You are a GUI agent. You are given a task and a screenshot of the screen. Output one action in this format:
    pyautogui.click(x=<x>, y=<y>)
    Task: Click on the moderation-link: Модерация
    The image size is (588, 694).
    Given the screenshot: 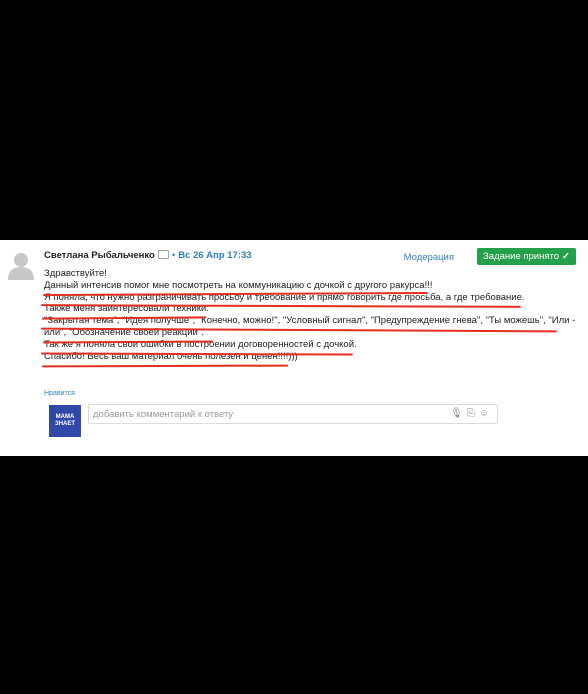 What is the action you would take?
    pyautogui.click(x=429, y=257)
    